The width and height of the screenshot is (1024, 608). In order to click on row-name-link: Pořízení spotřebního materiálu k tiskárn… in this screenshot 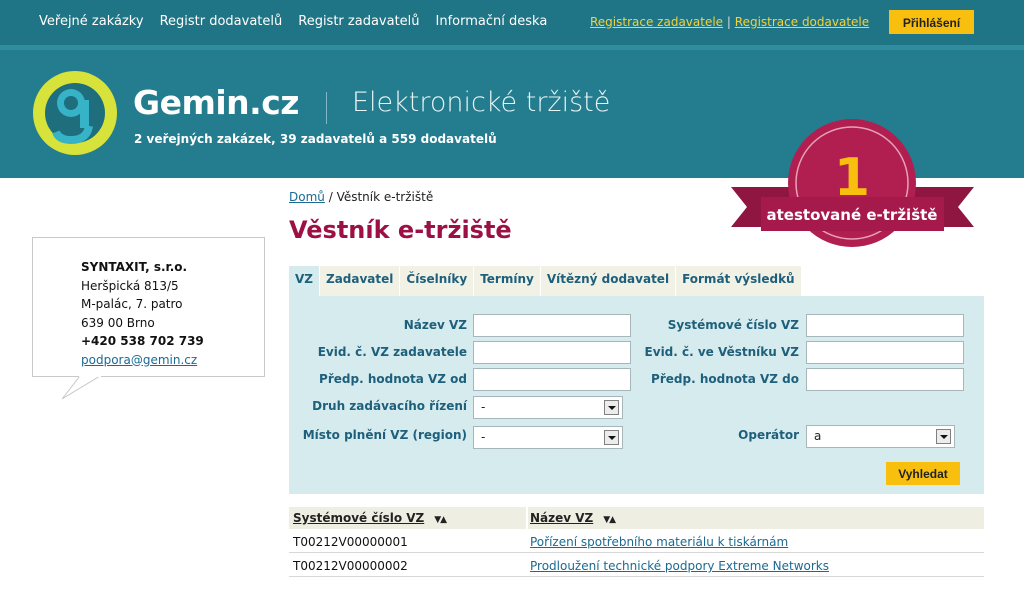, I will do `click(659, 542)`.